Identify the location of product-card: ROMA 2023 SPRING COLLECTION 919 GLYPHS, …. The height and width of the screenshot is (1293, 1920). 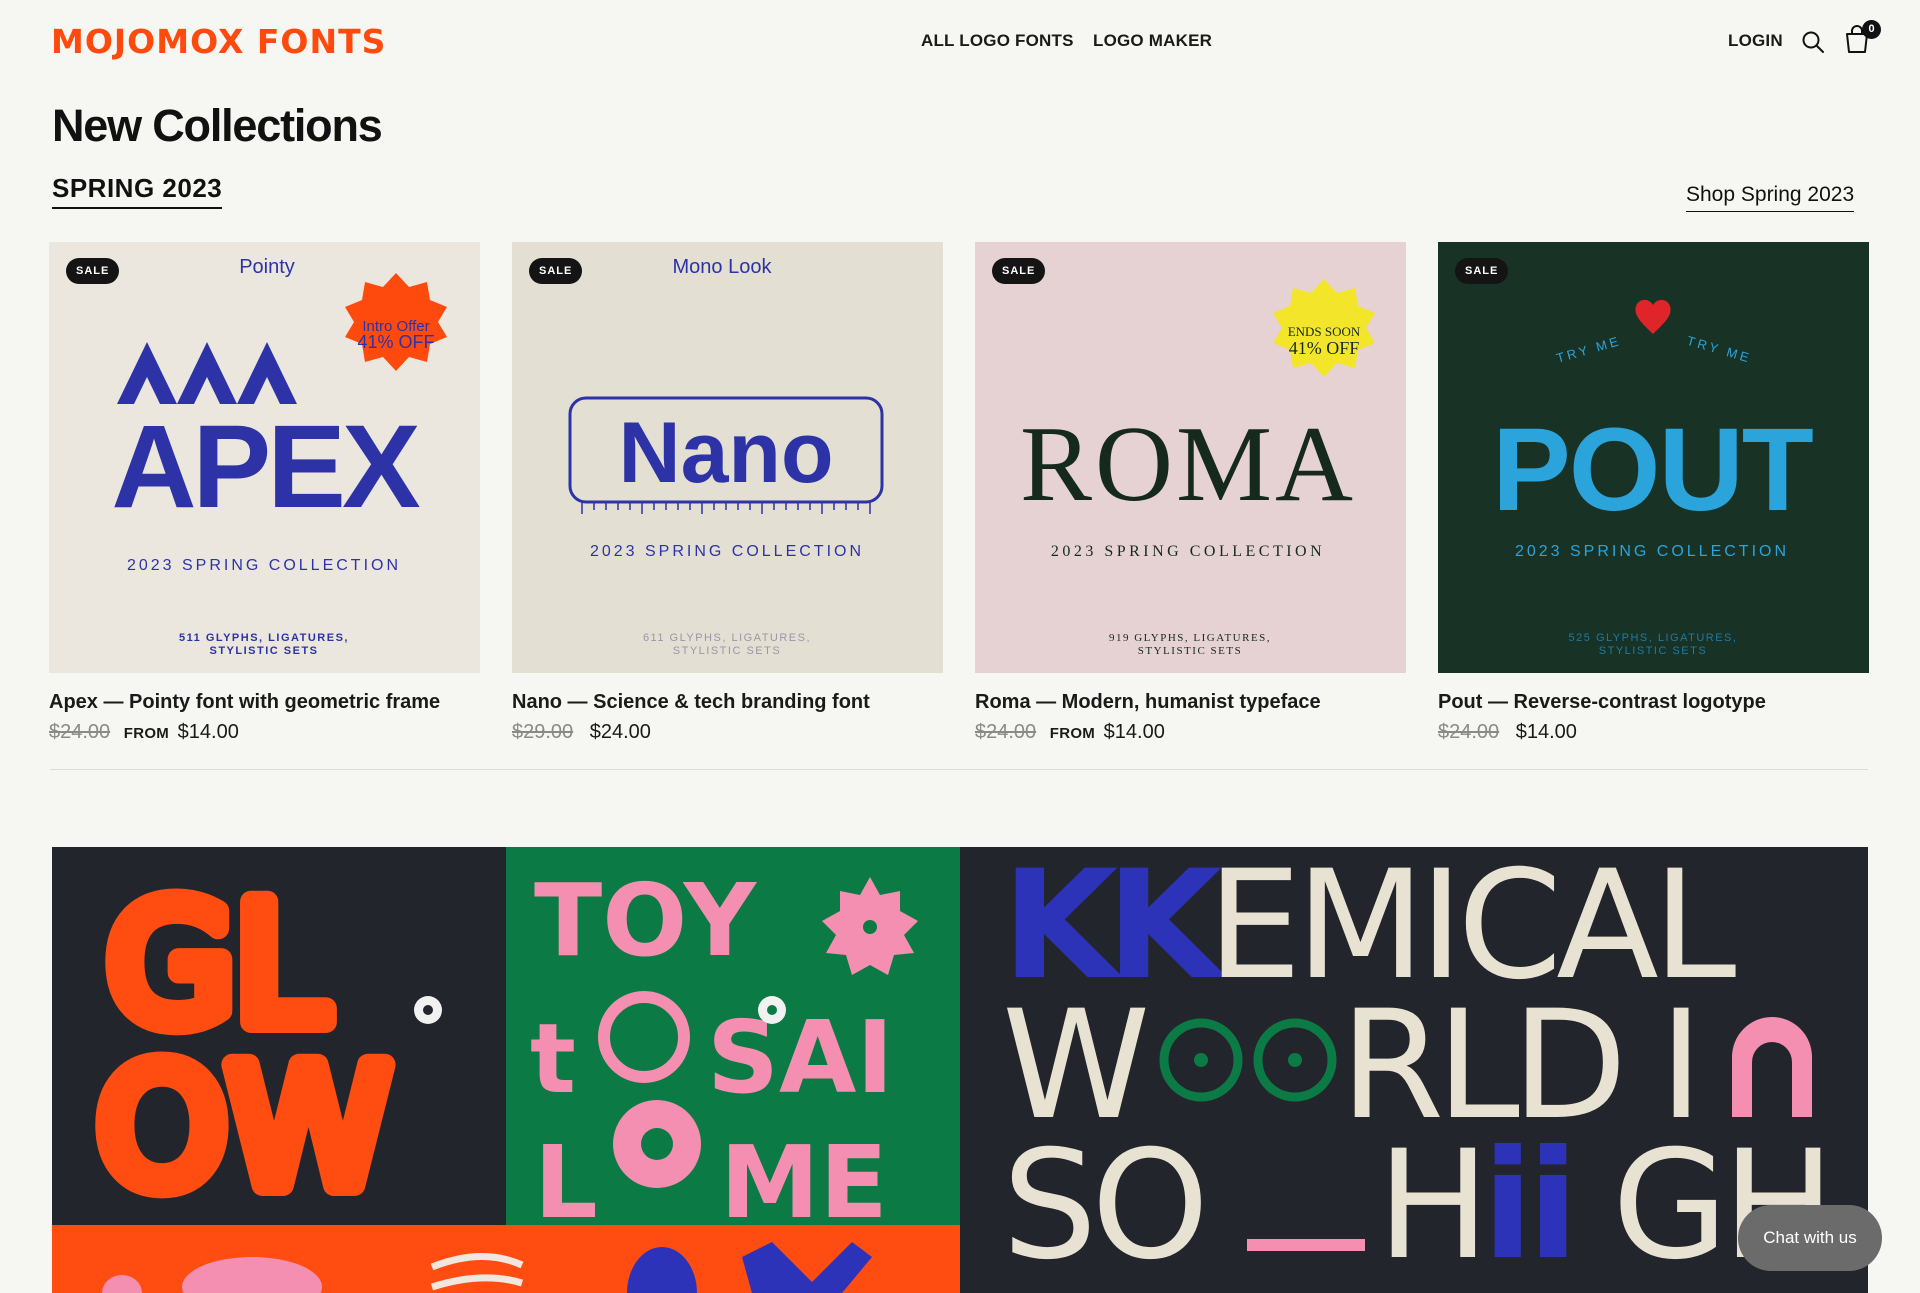
(1190, 493).